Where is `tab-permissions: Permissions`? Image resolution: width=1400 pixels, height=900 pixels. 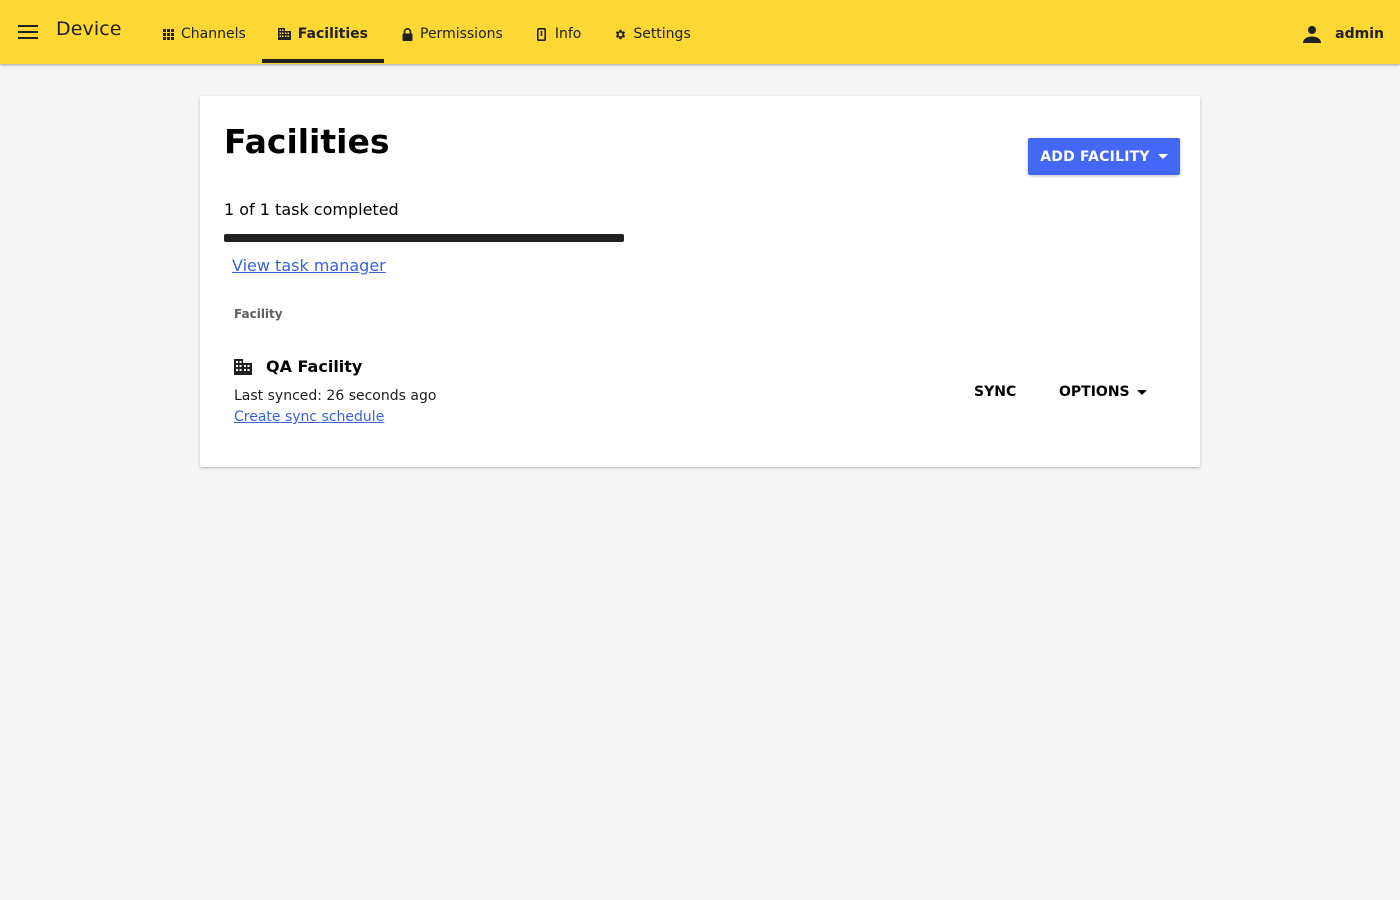
tab-permissions: Permissions is located at coordinates (451, 32).